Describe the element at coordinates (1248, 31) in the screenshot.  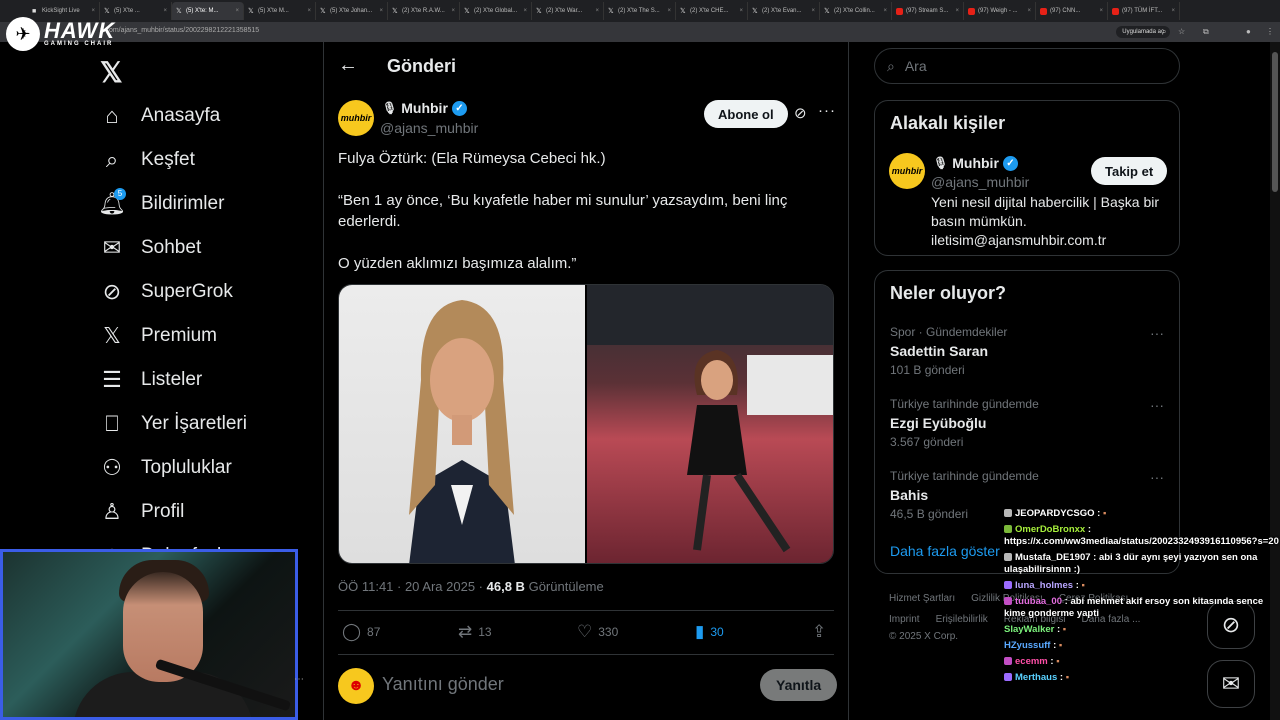
I see `profile-icon: ●` at that location.